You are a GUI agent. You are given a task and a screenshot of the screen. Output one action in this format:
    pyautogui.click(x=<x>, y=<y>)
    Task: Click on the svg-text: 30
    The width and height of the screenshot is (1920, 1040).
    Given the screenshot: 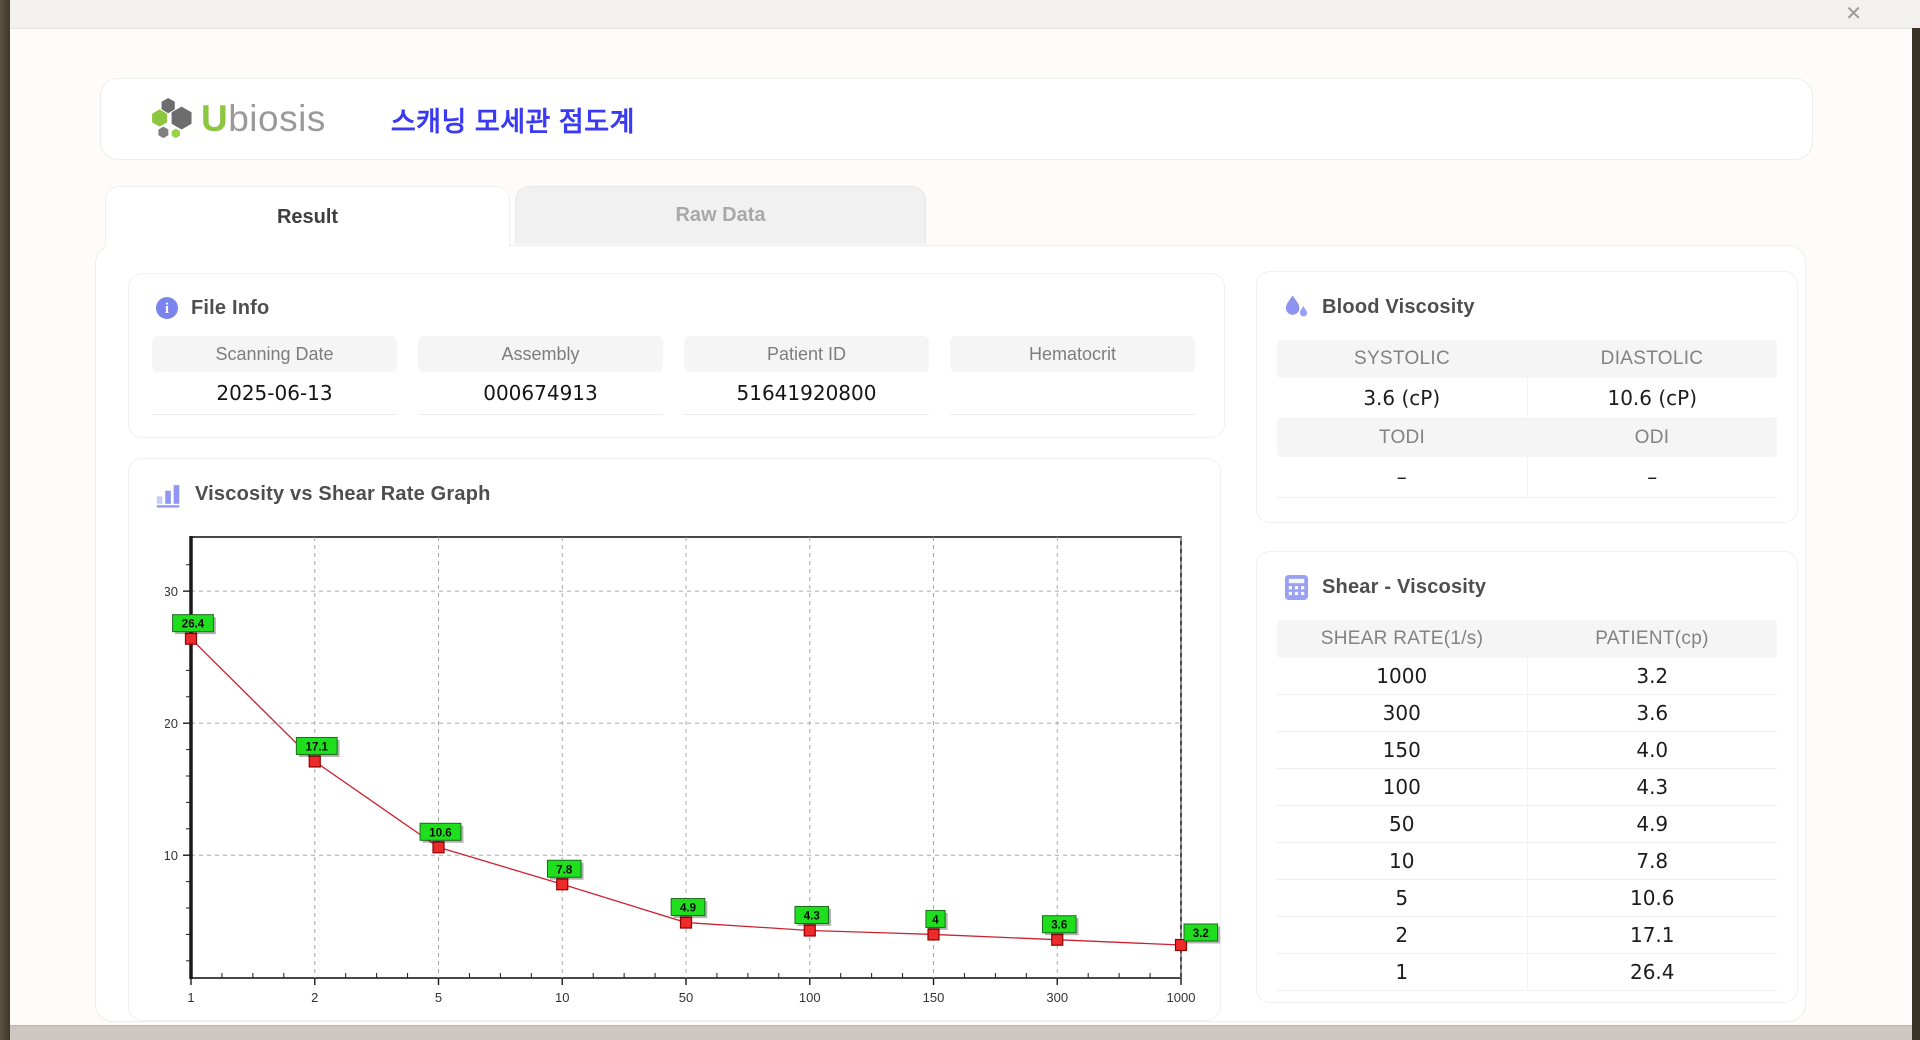 What is the action you would take?
    pyautogui.click(x=171, y=591)
    